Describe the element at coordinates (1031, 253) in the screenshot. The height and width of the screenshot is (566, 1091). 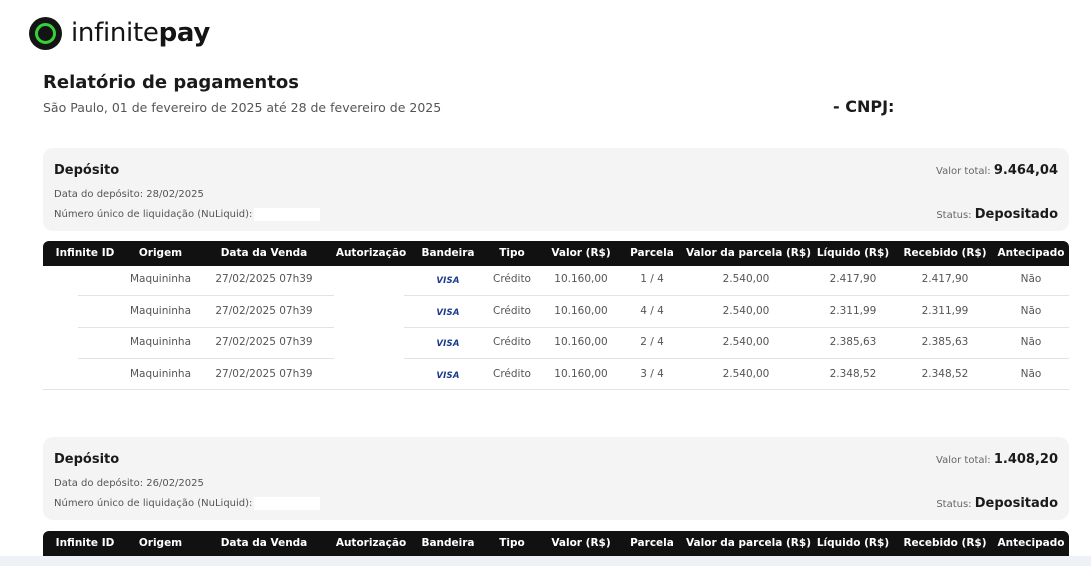
I see `col-antecipado: Antecipado` at that location.